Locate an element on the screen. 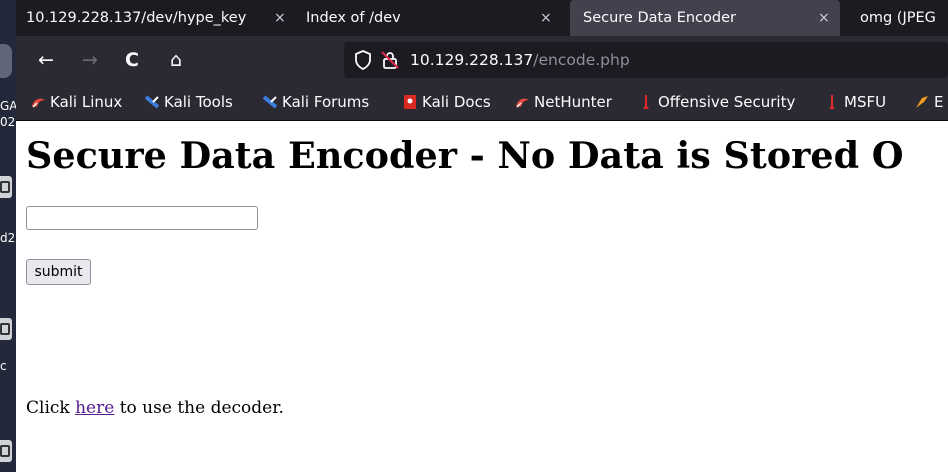  tab-secure-data-encoder: Secure Data Encoder × is located at coordinates (705, 18).